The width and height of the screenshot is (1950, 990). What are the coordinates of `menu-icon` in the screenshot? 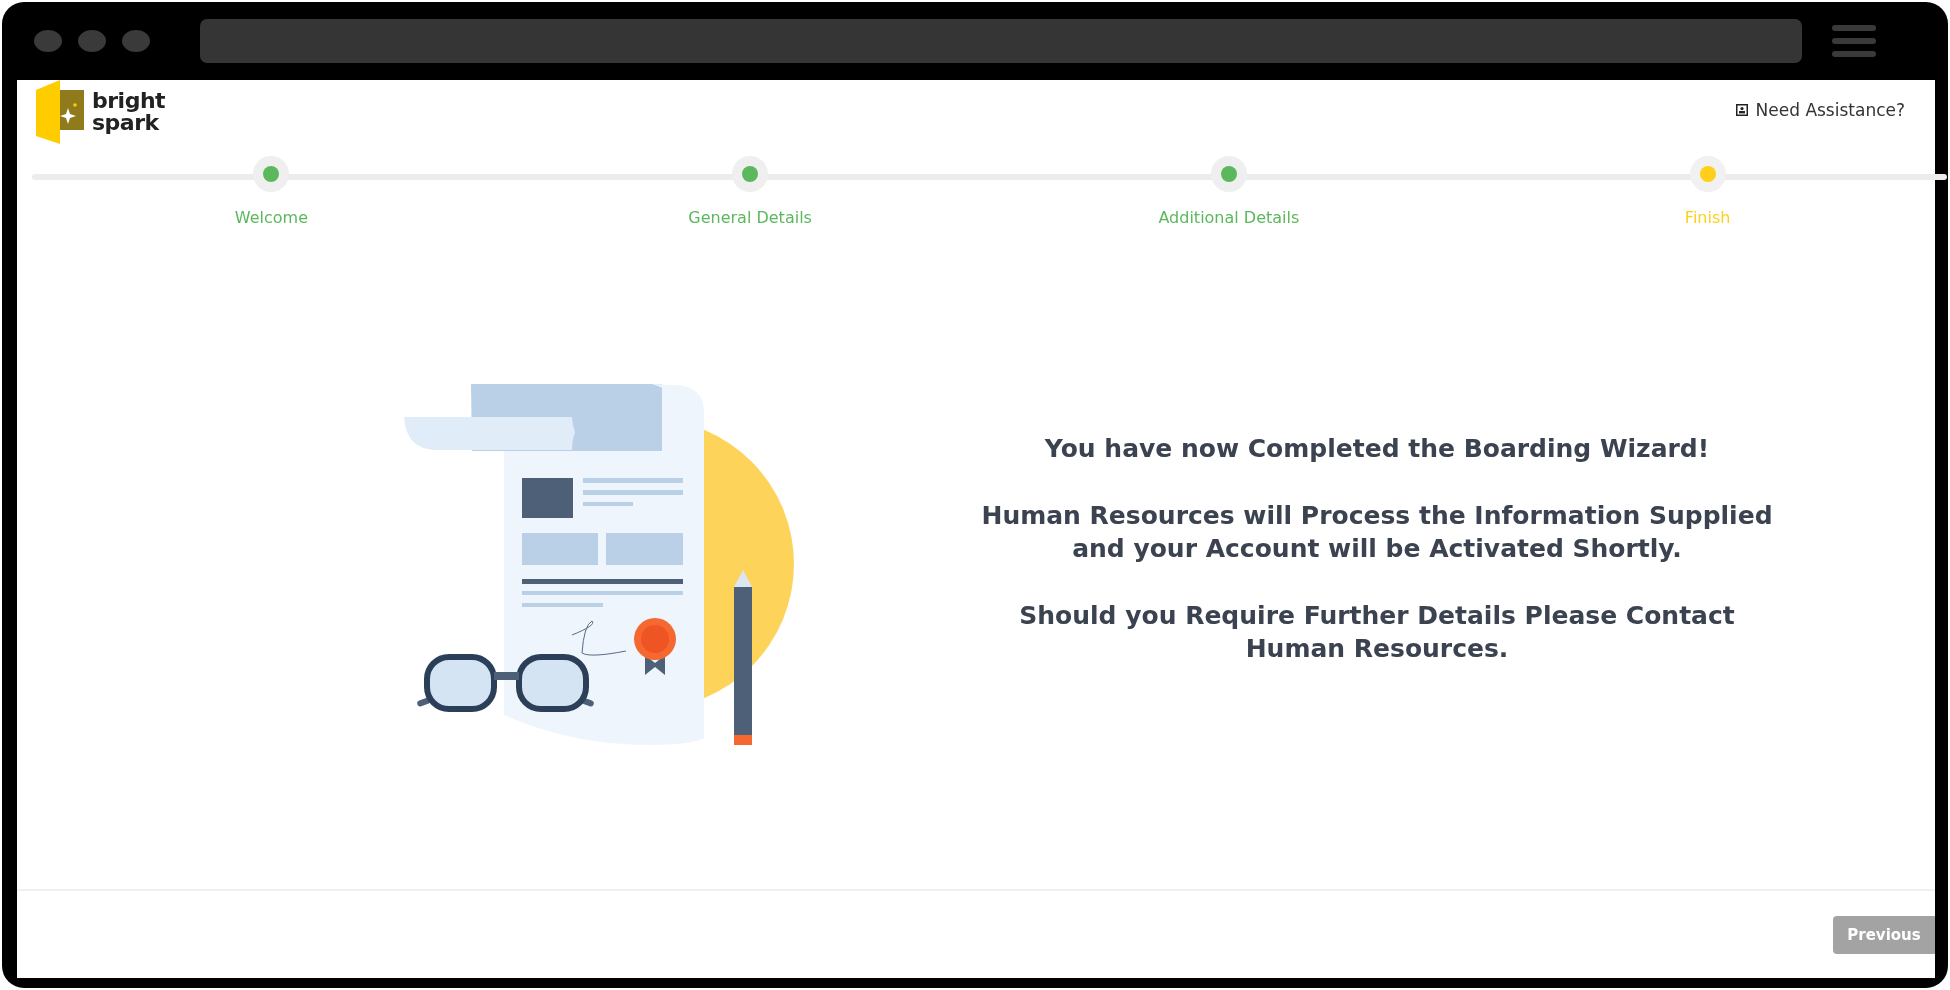 It's located at (1854, 41).